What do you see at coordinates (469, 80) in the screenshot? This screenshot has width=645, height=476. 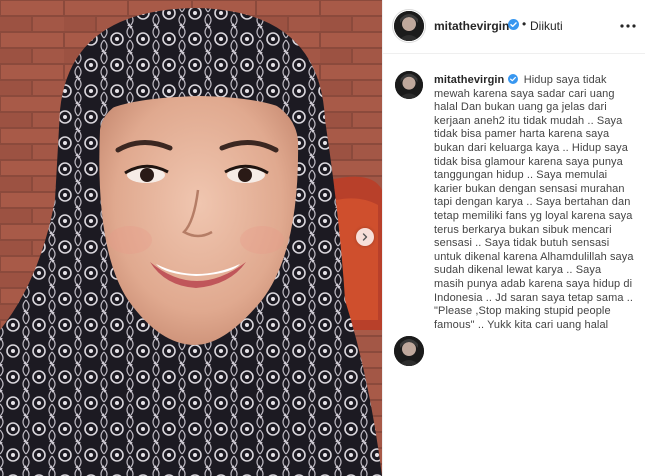 I see `caption-username-link: mitathevirgin` at bounding box center [469, 80].